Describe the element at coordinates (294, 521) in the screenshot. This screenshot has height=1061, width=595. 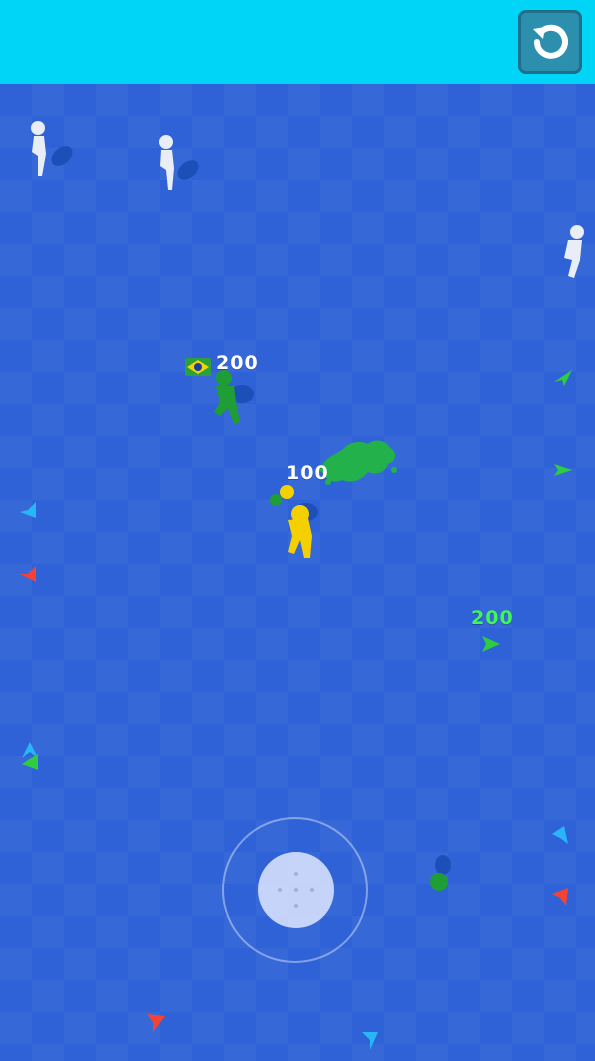
I see `yellow-player-character` at that location.